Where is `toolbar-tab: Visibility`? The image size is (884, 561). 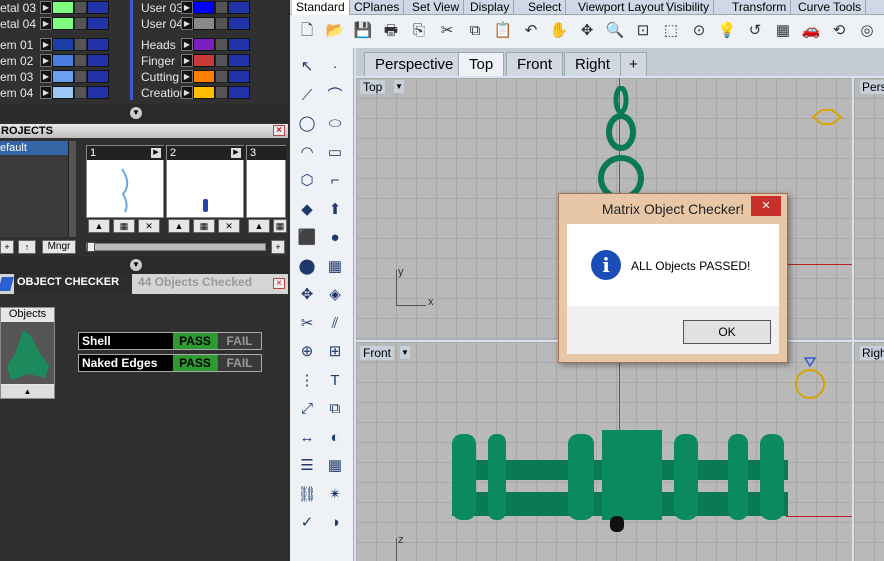
toolbar-tab: Visibility is located at coordinates (688, 7).